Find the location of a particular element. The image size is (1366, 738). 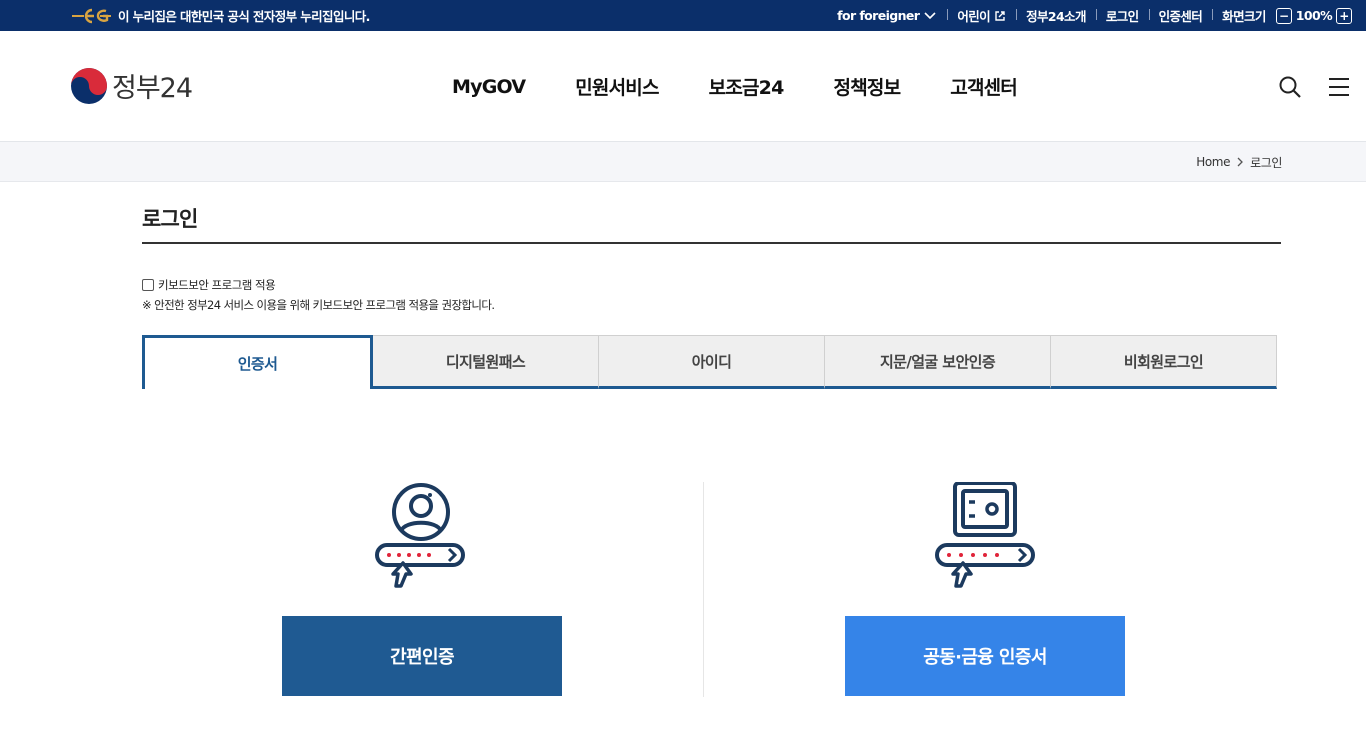

nav-policy-info: 정책정보 is located at coordinates (868, 86).